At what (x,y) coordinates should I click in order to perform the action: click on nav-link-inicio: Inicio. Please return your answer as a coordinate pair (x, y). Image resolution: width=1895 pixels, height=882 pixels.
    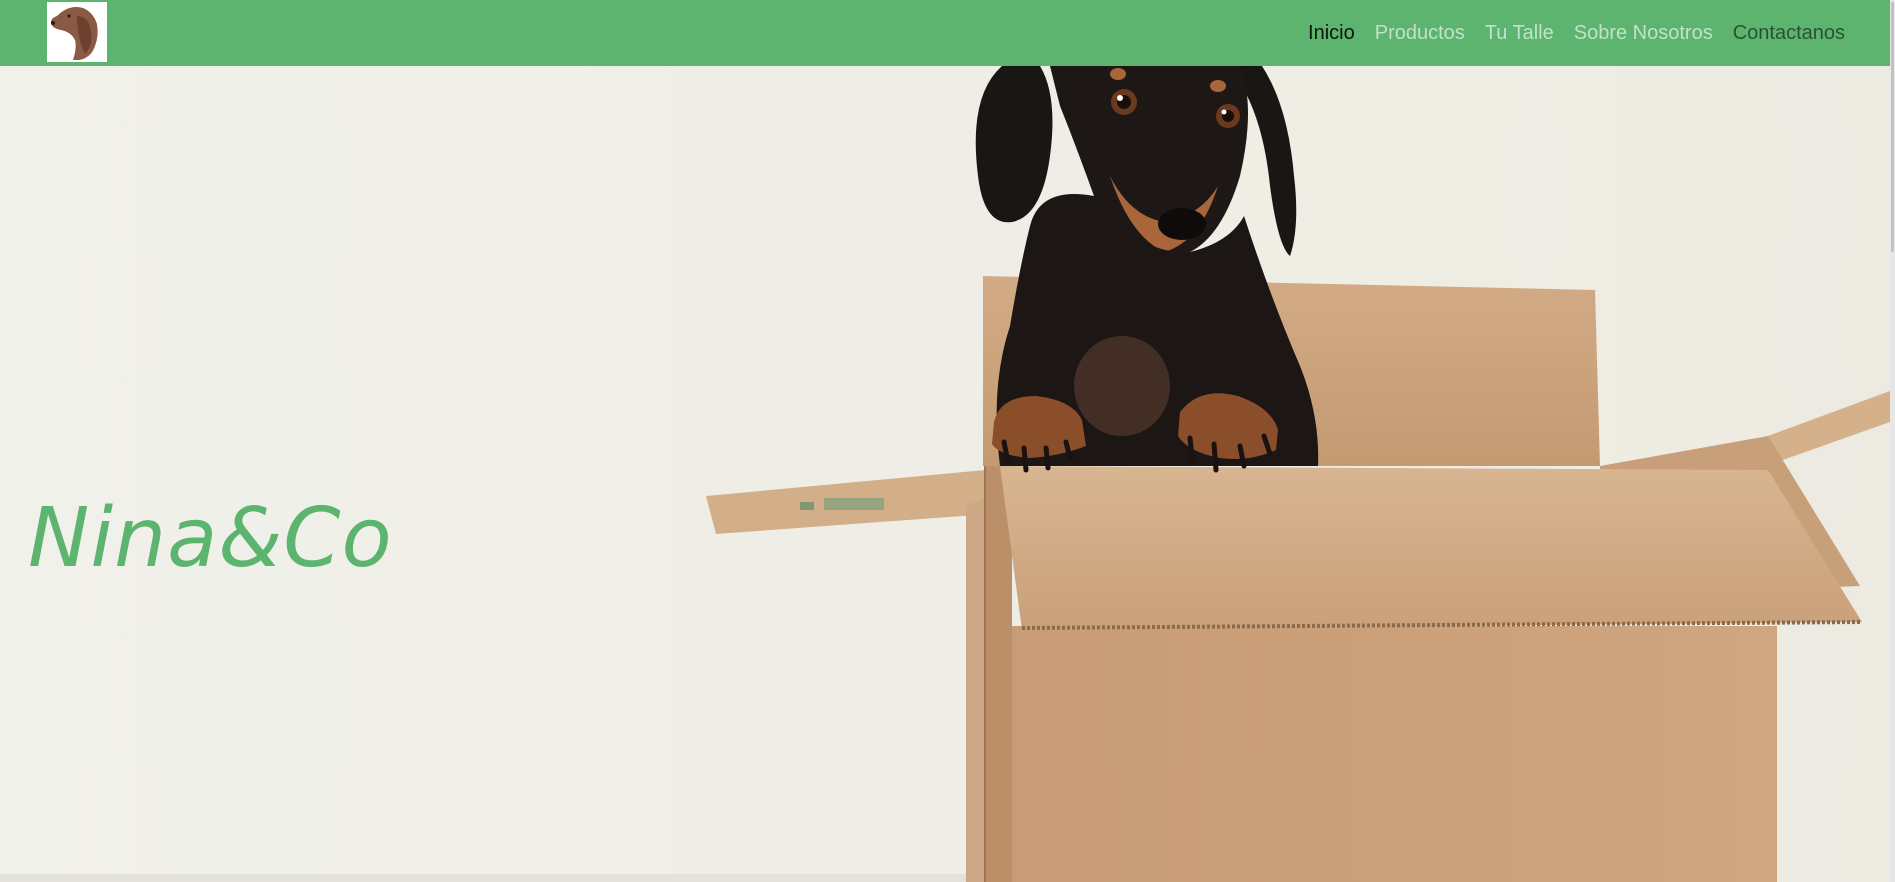
    Looking at the image, I should click on (1331, 33).